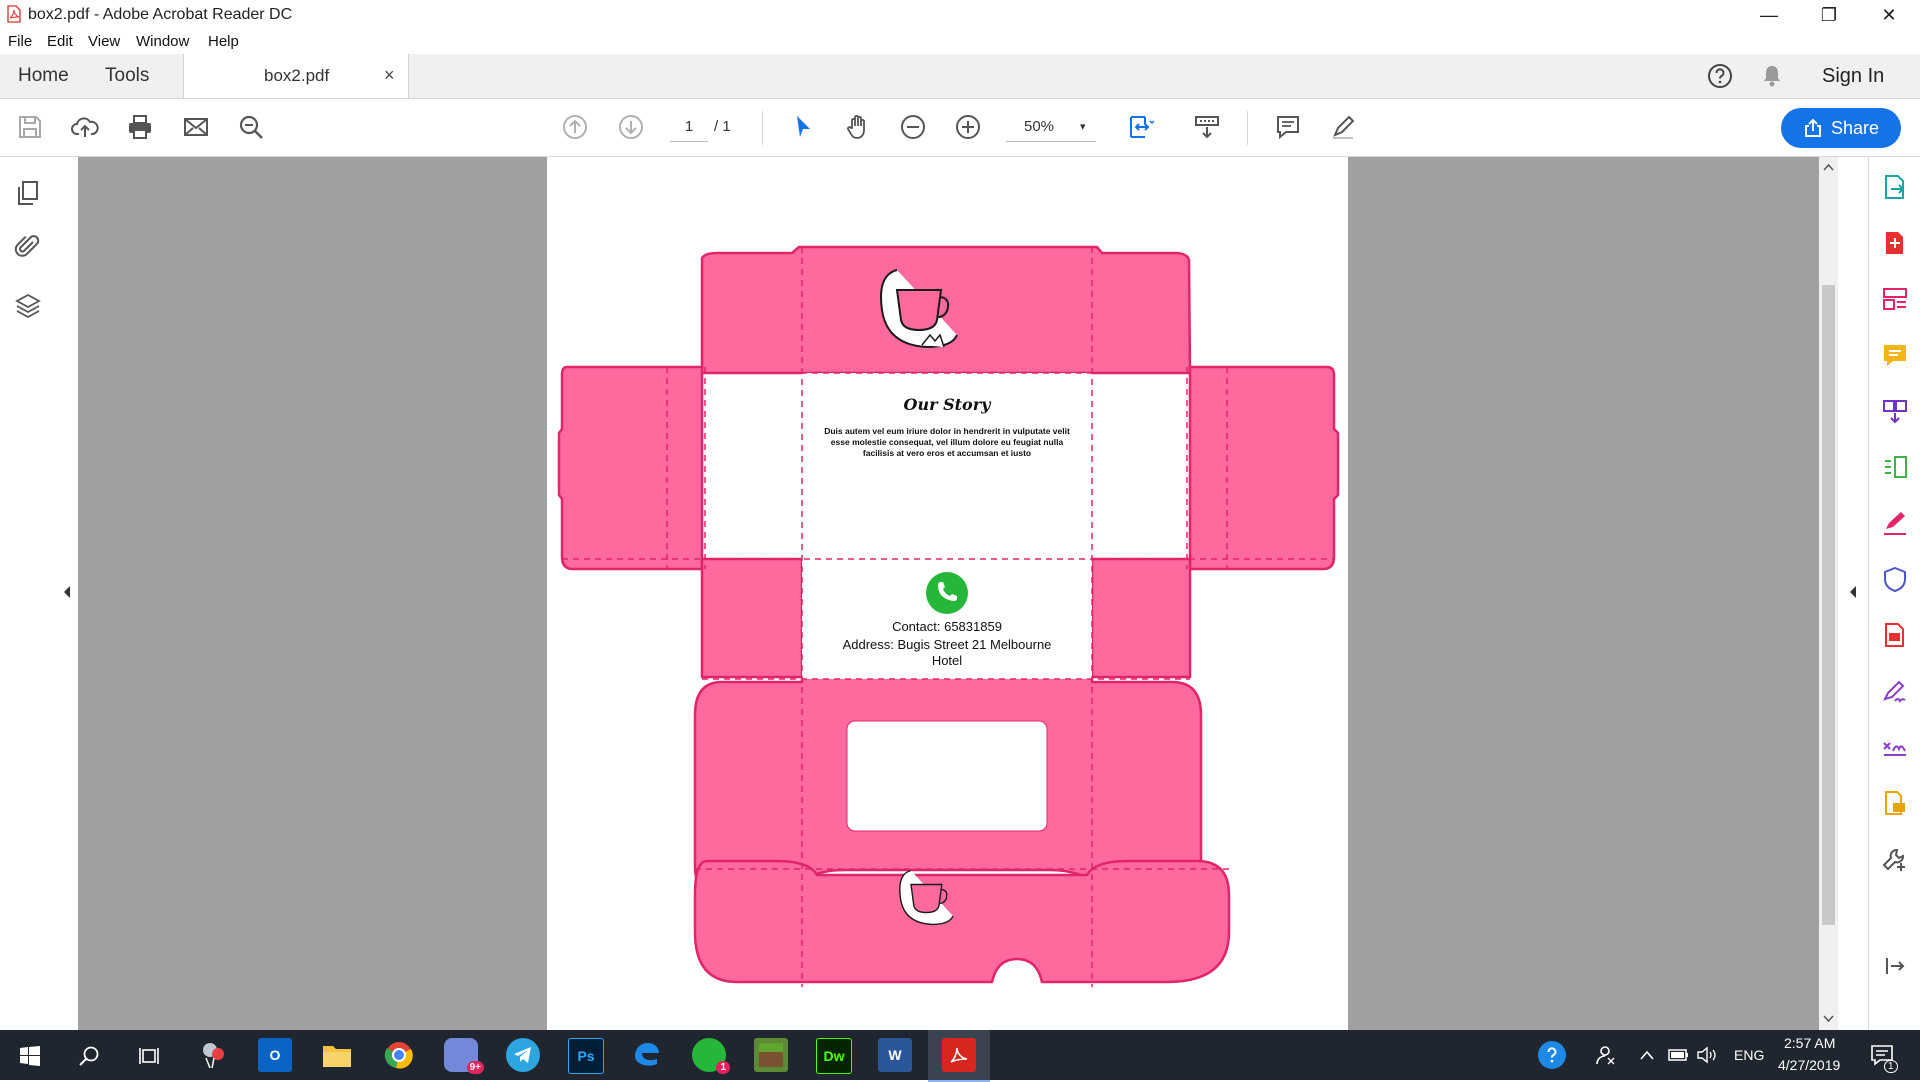 The image size is (1920, 1082). I want to click on telegram-icon, so click(523, 1055).